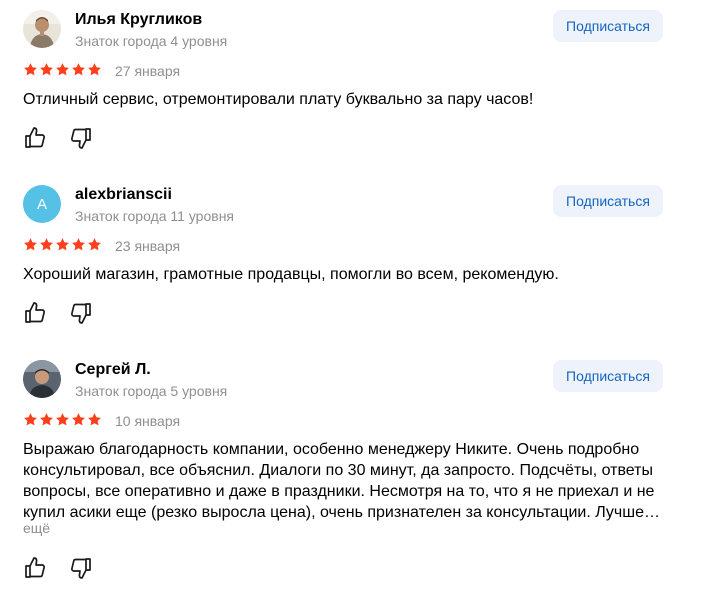 The width and height of the screenshot is (719, 598). What do you see at coordinates (148, 421) in the screenshot?
I see `review-date: 10 января` at bounding box center [148, 421].